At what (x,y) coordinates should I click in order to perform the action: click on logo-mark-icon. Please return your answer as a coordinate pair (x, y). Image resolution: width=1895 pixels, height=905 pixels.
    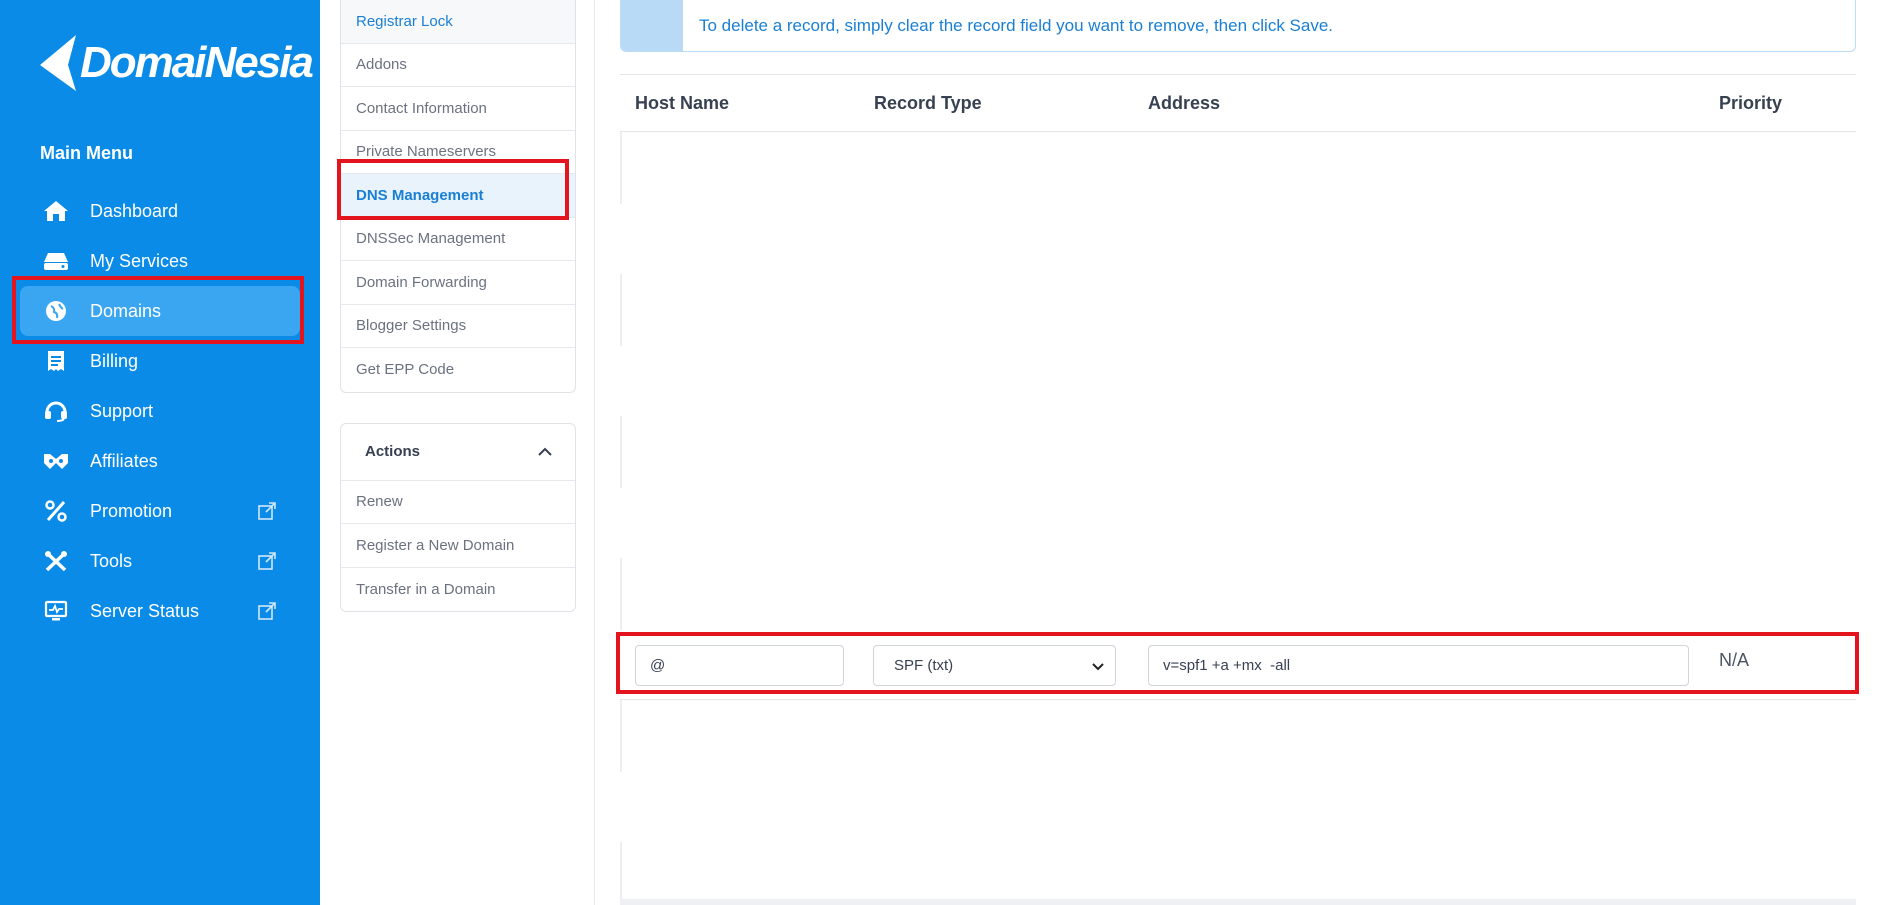
    Looking at the image, I should click on (58, 63).